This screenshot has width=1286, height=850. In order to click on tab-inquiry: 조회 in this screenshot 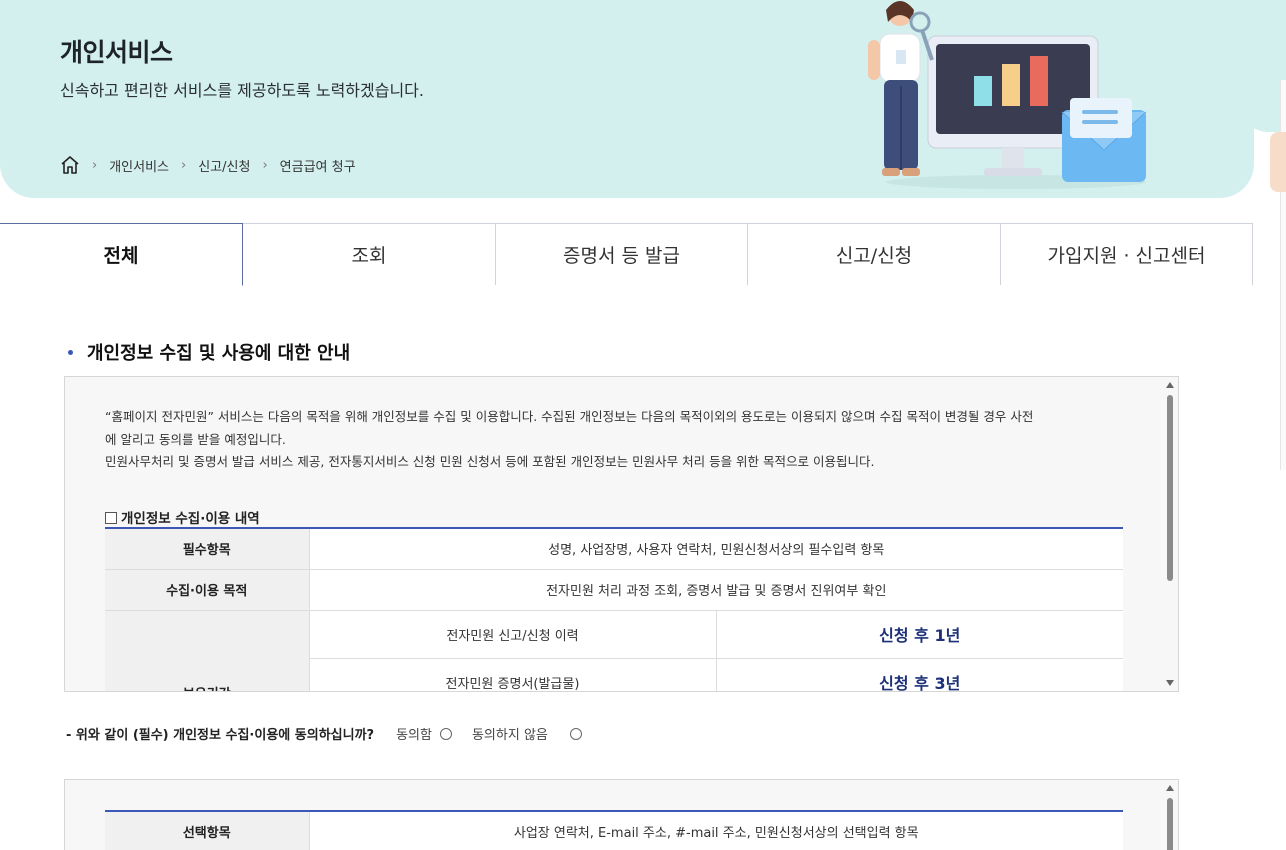, I will do `click(369, 254)`.